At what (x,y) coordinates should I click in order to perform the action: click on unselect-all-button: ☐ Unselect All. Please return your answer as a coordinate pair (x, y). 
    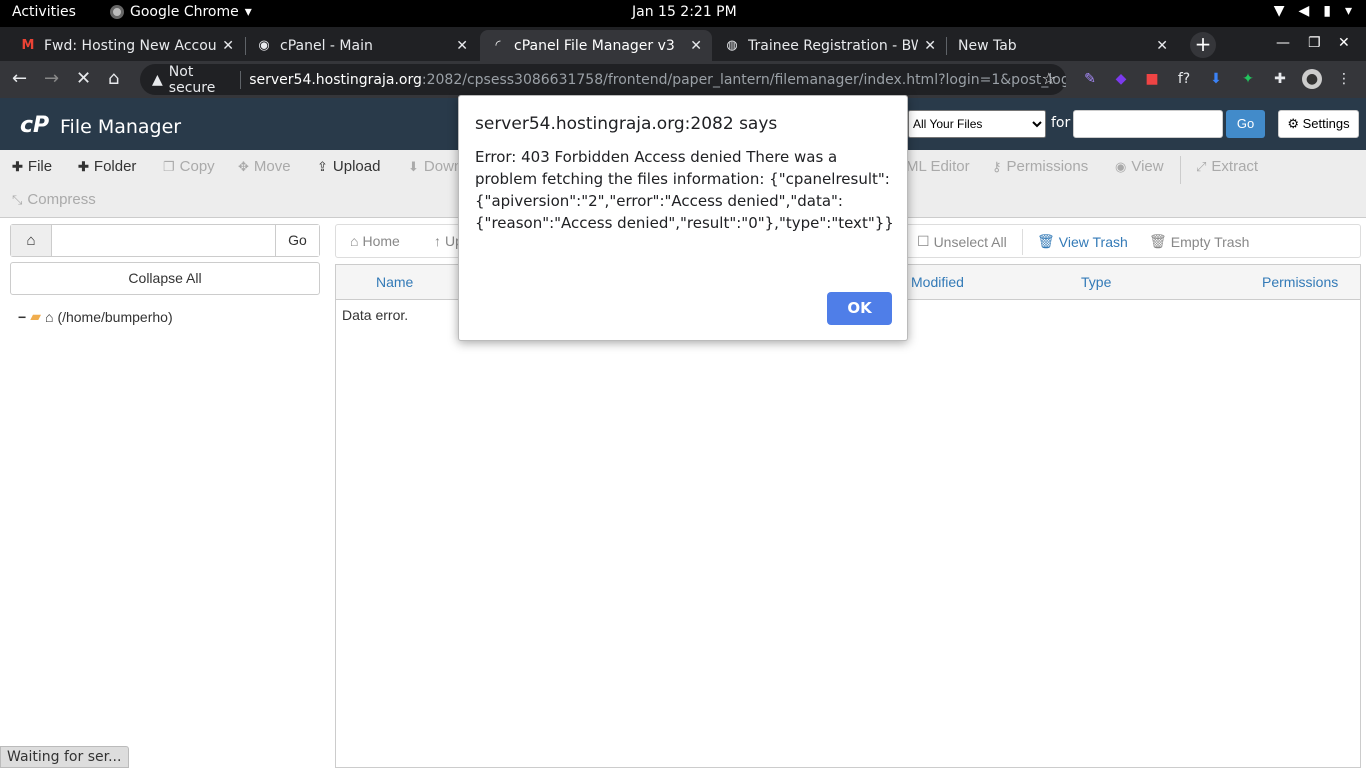
    Looking at the image, I should click on (962, 241).